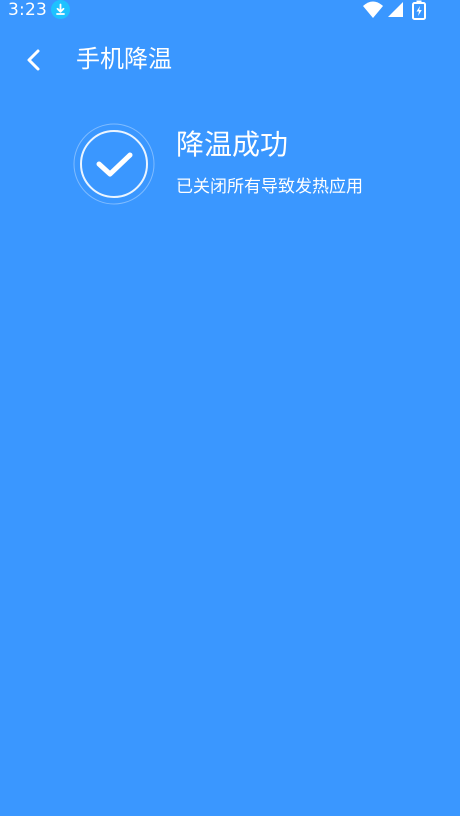 This screenshot has height=816, width=460. Describe the element at coordinates (230, 11) in the screenshot. I see `status-bar: 3:23` at that location.